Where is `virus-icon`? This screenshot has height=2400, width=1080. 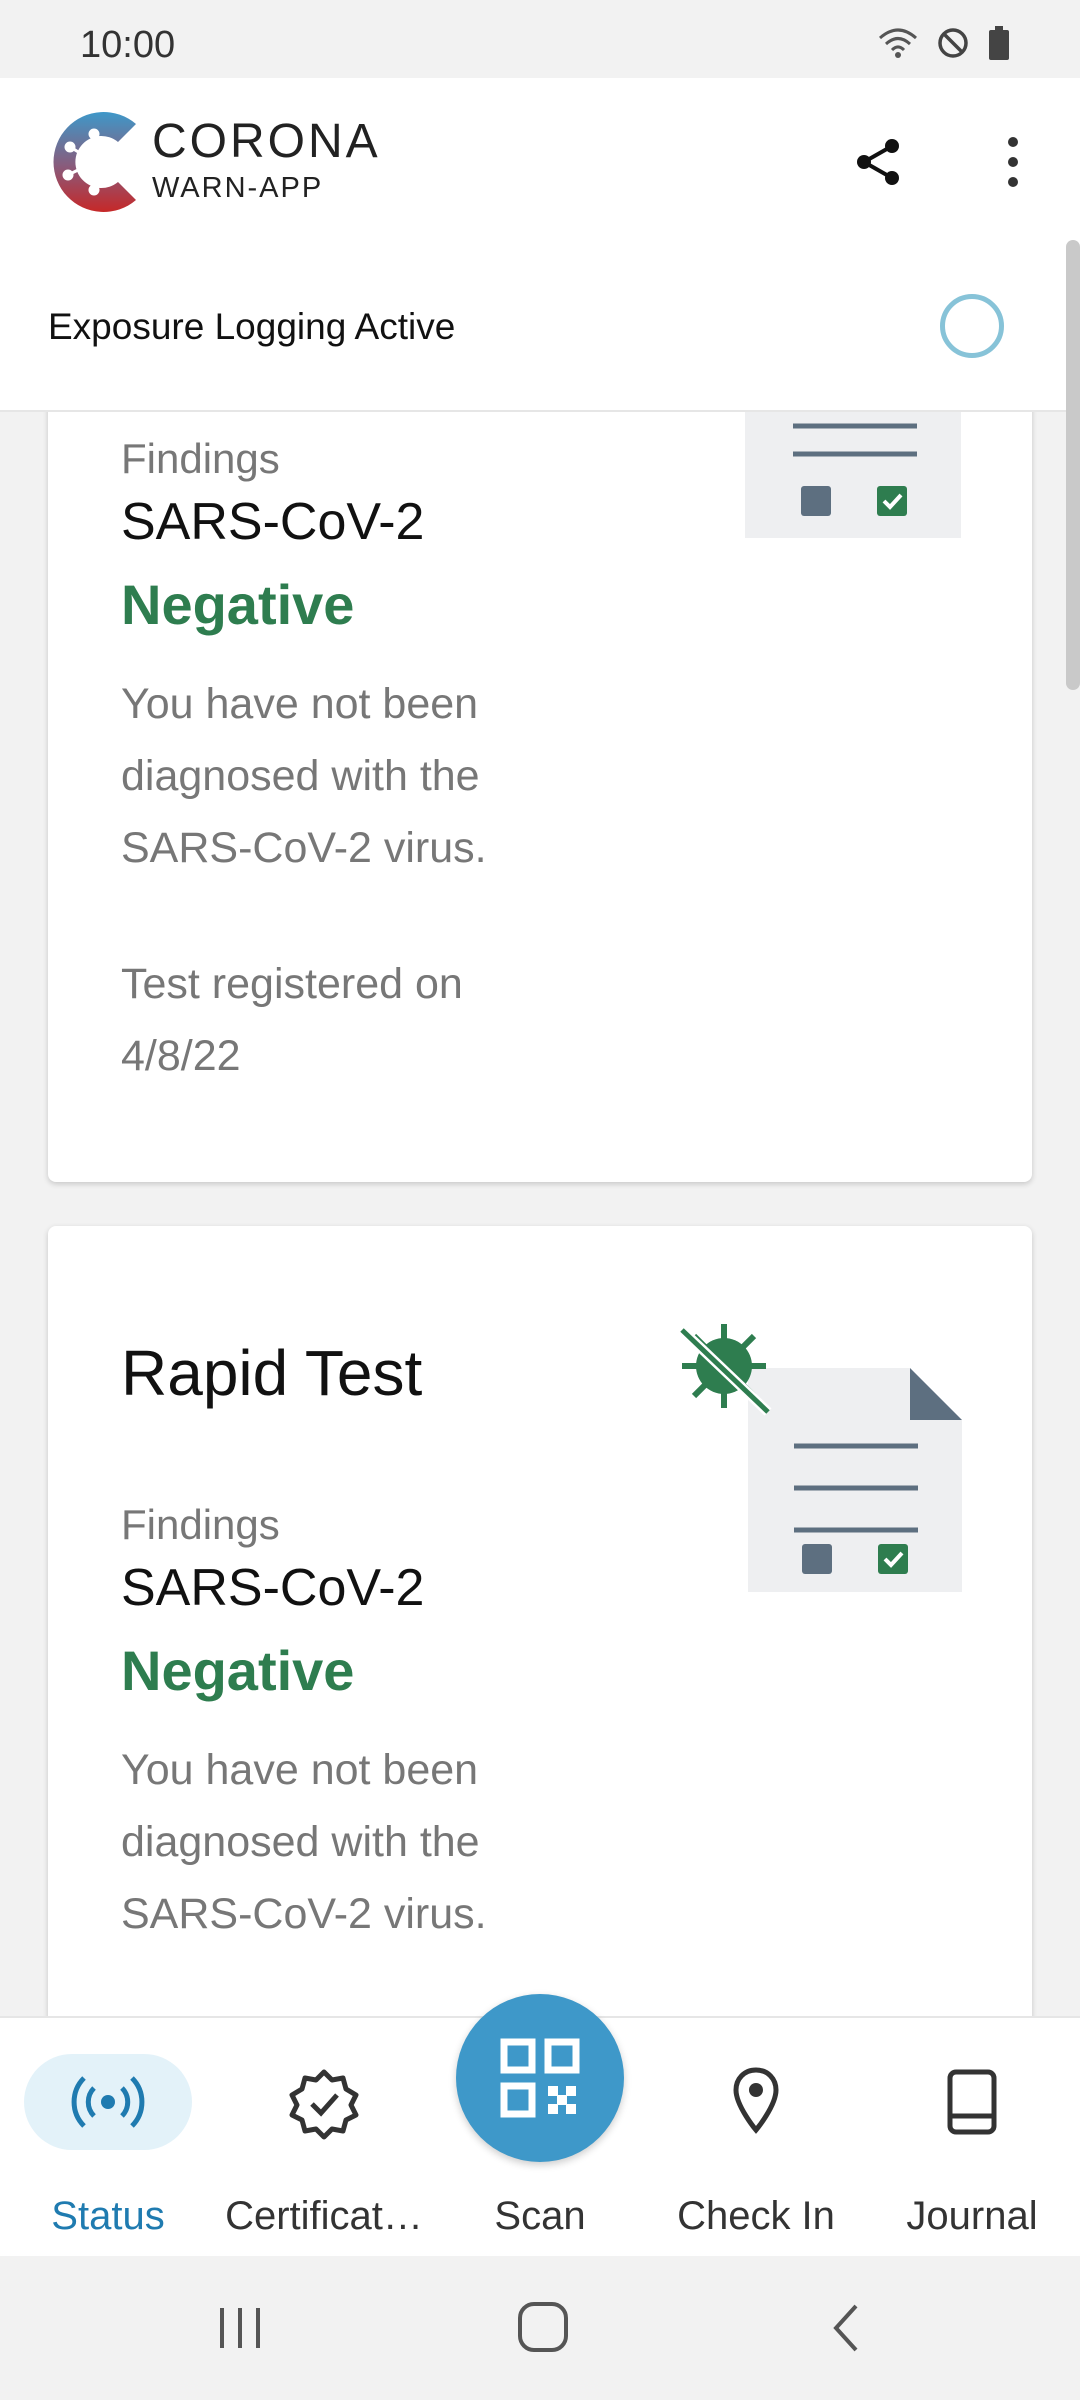 virus-icon is located at coordinates (725, 1370).